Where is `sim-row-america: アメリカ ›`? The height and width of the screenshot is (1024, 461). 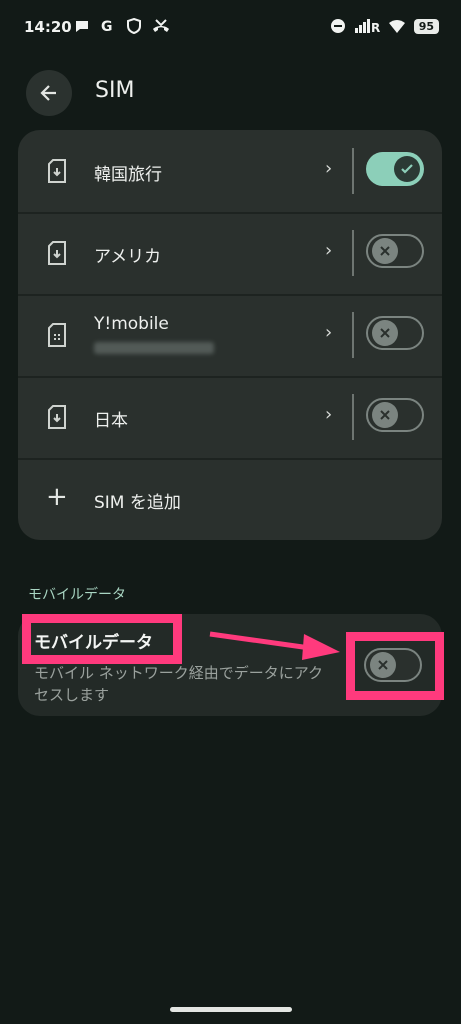
sim-row-america: アメリカ › is located at coordinates (230, 254).